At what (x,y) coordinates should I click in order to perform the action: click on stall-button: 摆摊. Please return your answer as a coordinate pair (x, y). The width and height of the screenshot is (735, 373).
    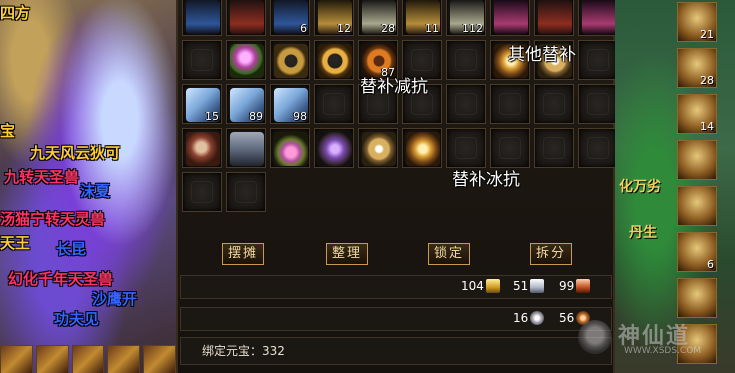
    Looking at the image, I should click on (243, 254).